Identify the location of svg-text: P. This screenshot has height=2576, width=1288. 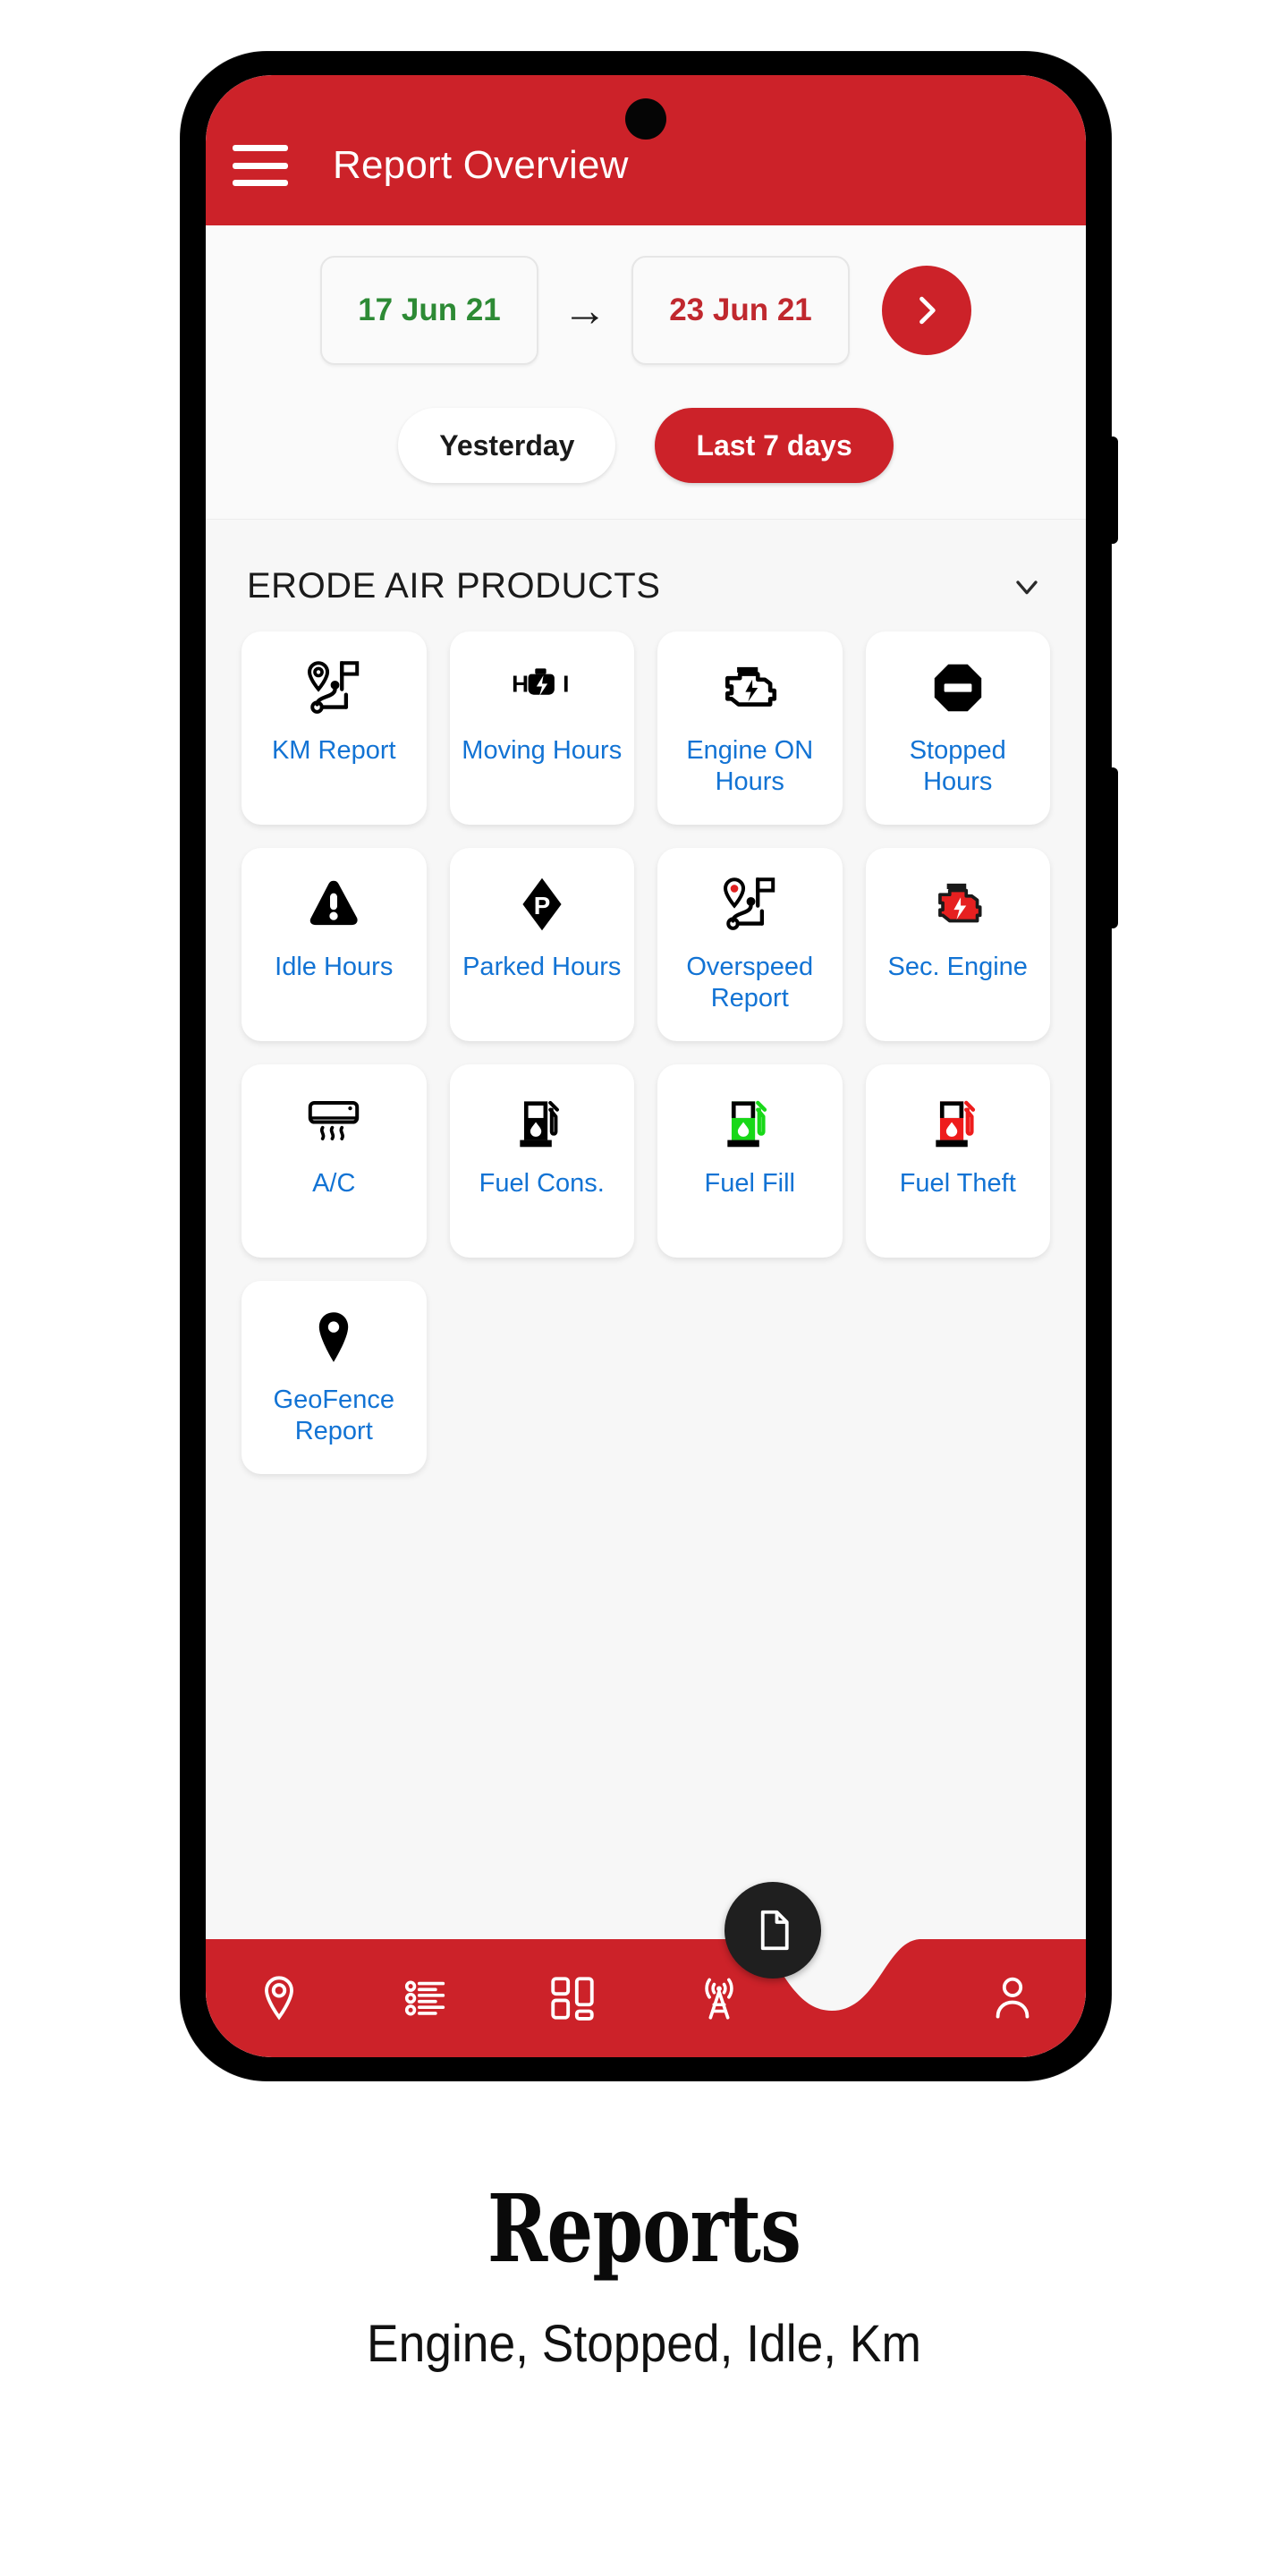
(541, 905).